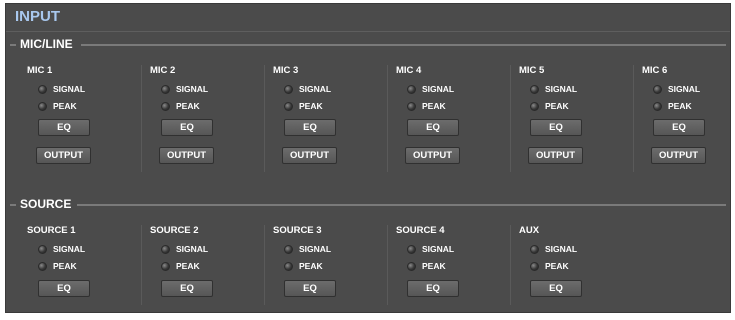 The height and width of the screenshot is (320, 735). Describe the element at coordinates (174, 230) in the screenshot. I see `channel-name: SOURCE 2` at that location.